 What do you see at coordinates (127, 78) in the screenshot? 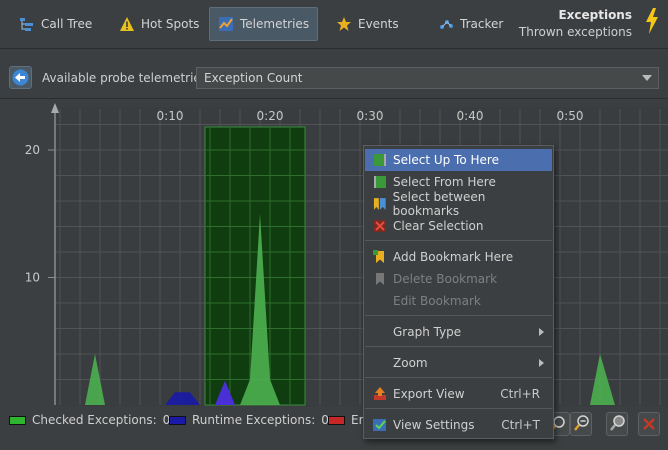
I see `probe-label: Available probe telemetries:` at bounding box center [127, 78].